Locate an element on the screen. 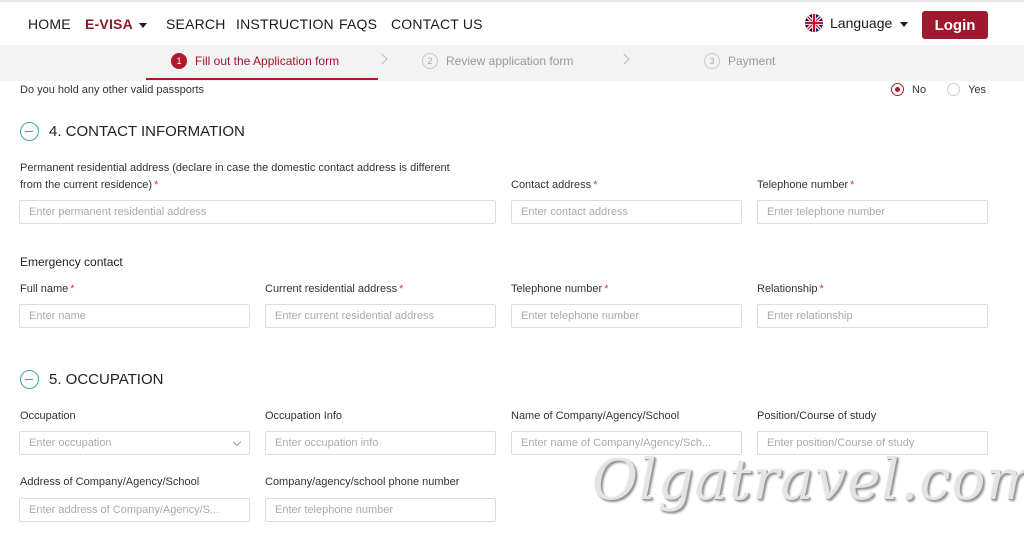 The image size is (1024, 547). step-number: 2 is located at coordinates (430, 61).